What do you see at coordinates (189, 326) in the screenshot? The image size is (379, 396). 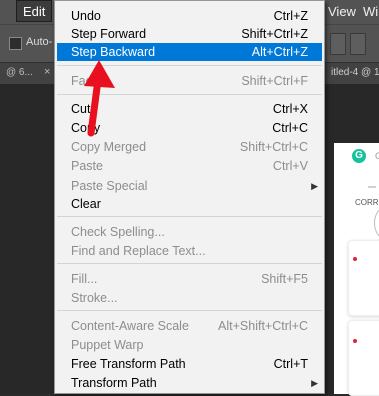 I see `menu-item-content-aware-scale: Content-Aware Scale Alt+Shift+Ctrl+C` at bounding box center [189, 326].